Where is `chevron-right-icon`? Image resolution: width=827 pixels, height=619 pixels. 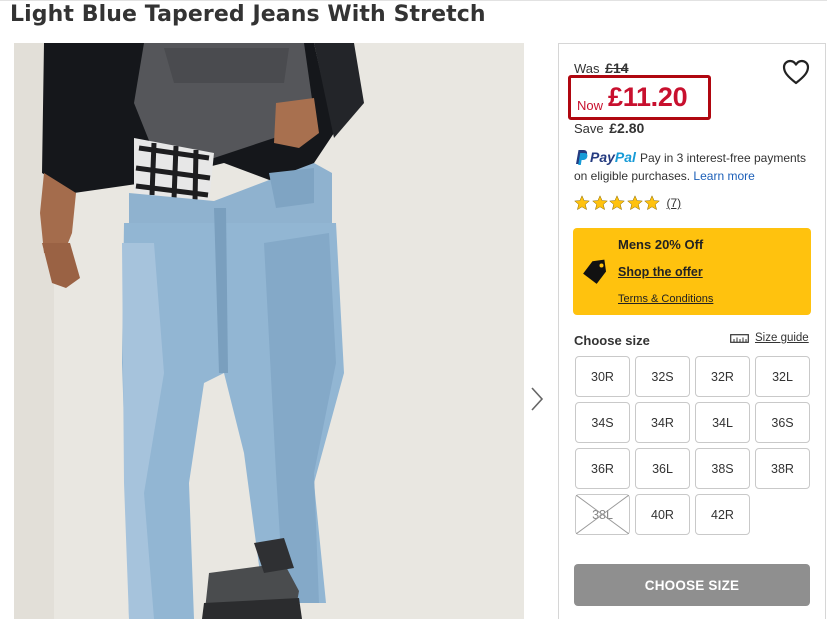
chevron-right-icon is located at coordinates (537, 399).